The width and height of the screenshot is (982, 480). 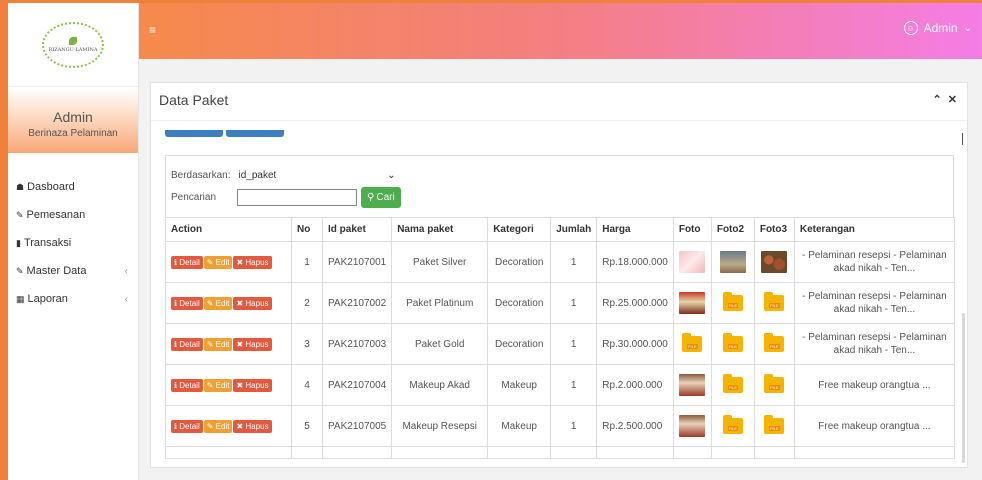 What do you see at coordinates (222, 426) in the screenshot?
I see `edit-label: Edit` at bounding box center [222, 426].